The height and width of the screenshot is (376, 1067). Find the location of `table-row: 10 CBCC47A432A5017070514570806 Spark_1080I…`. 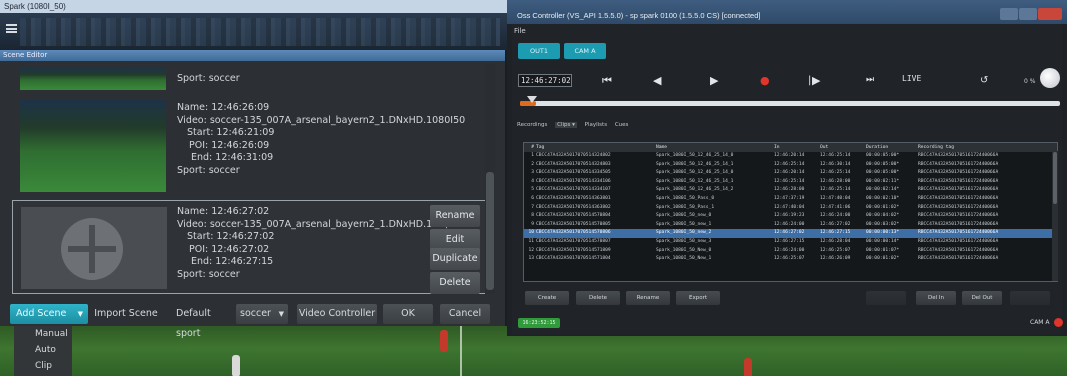

table-row: 10 CBCC47A432A5017070514570806 Spark_1080I… is located at coordinates (790, 233).